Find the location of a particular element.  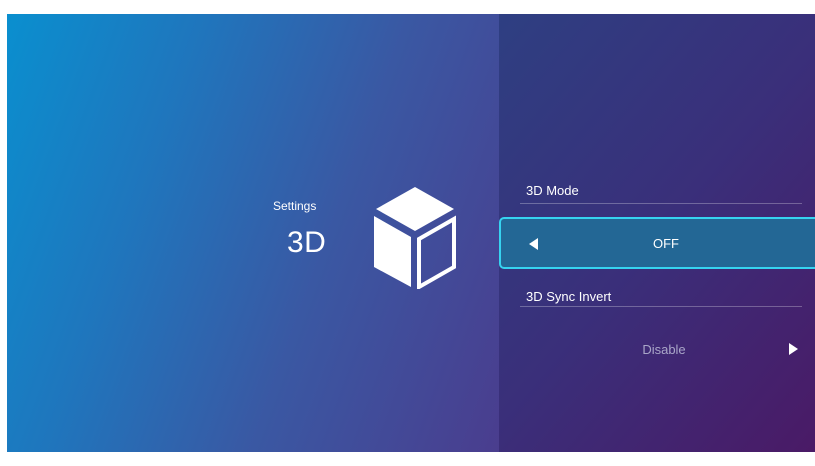

3d-mode-selector: OFF is located at coordinates (657, 243).